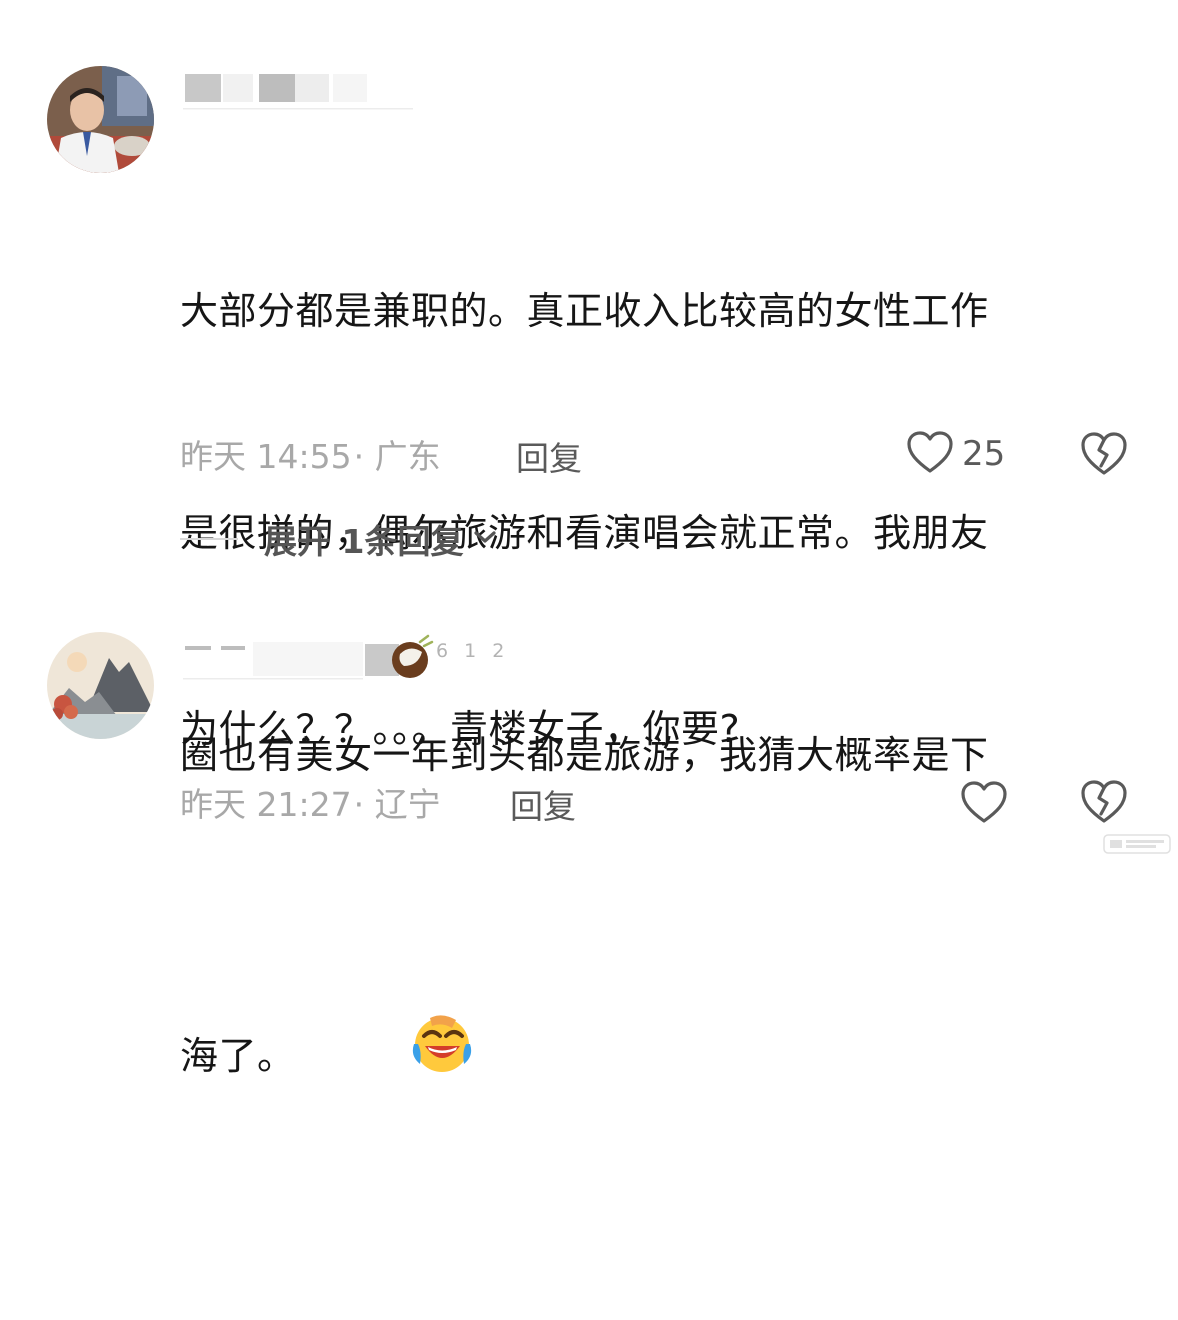  Describe the element at coordinates (392, 1056) in the screenshot. I see `laughing-crying-emoji` at that location.